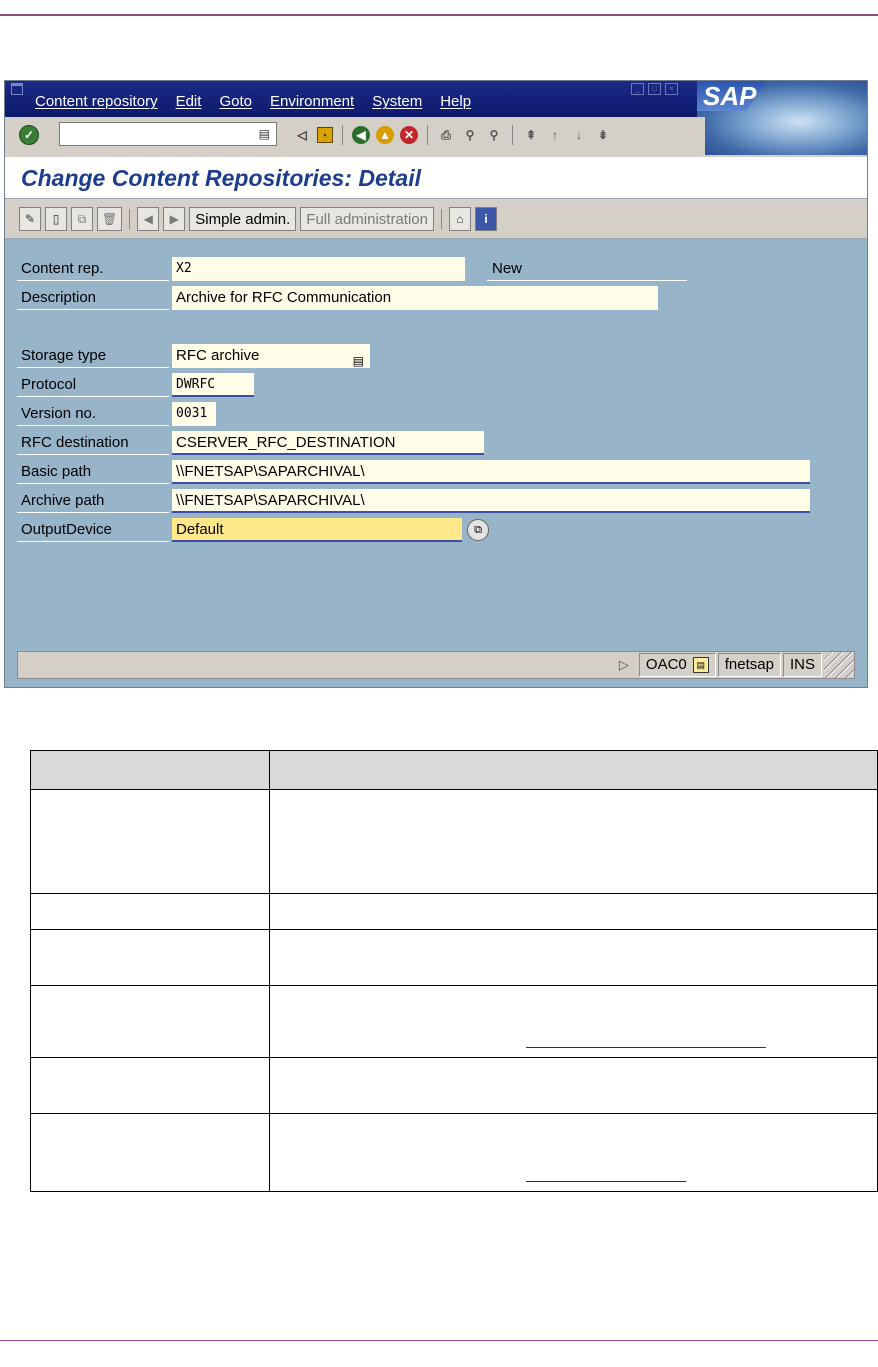 This screenshot has width=878, height=1367. Describe the element at coordinates (782, 118) in the screenshot. I see `sap-logo: SAP` at that location.